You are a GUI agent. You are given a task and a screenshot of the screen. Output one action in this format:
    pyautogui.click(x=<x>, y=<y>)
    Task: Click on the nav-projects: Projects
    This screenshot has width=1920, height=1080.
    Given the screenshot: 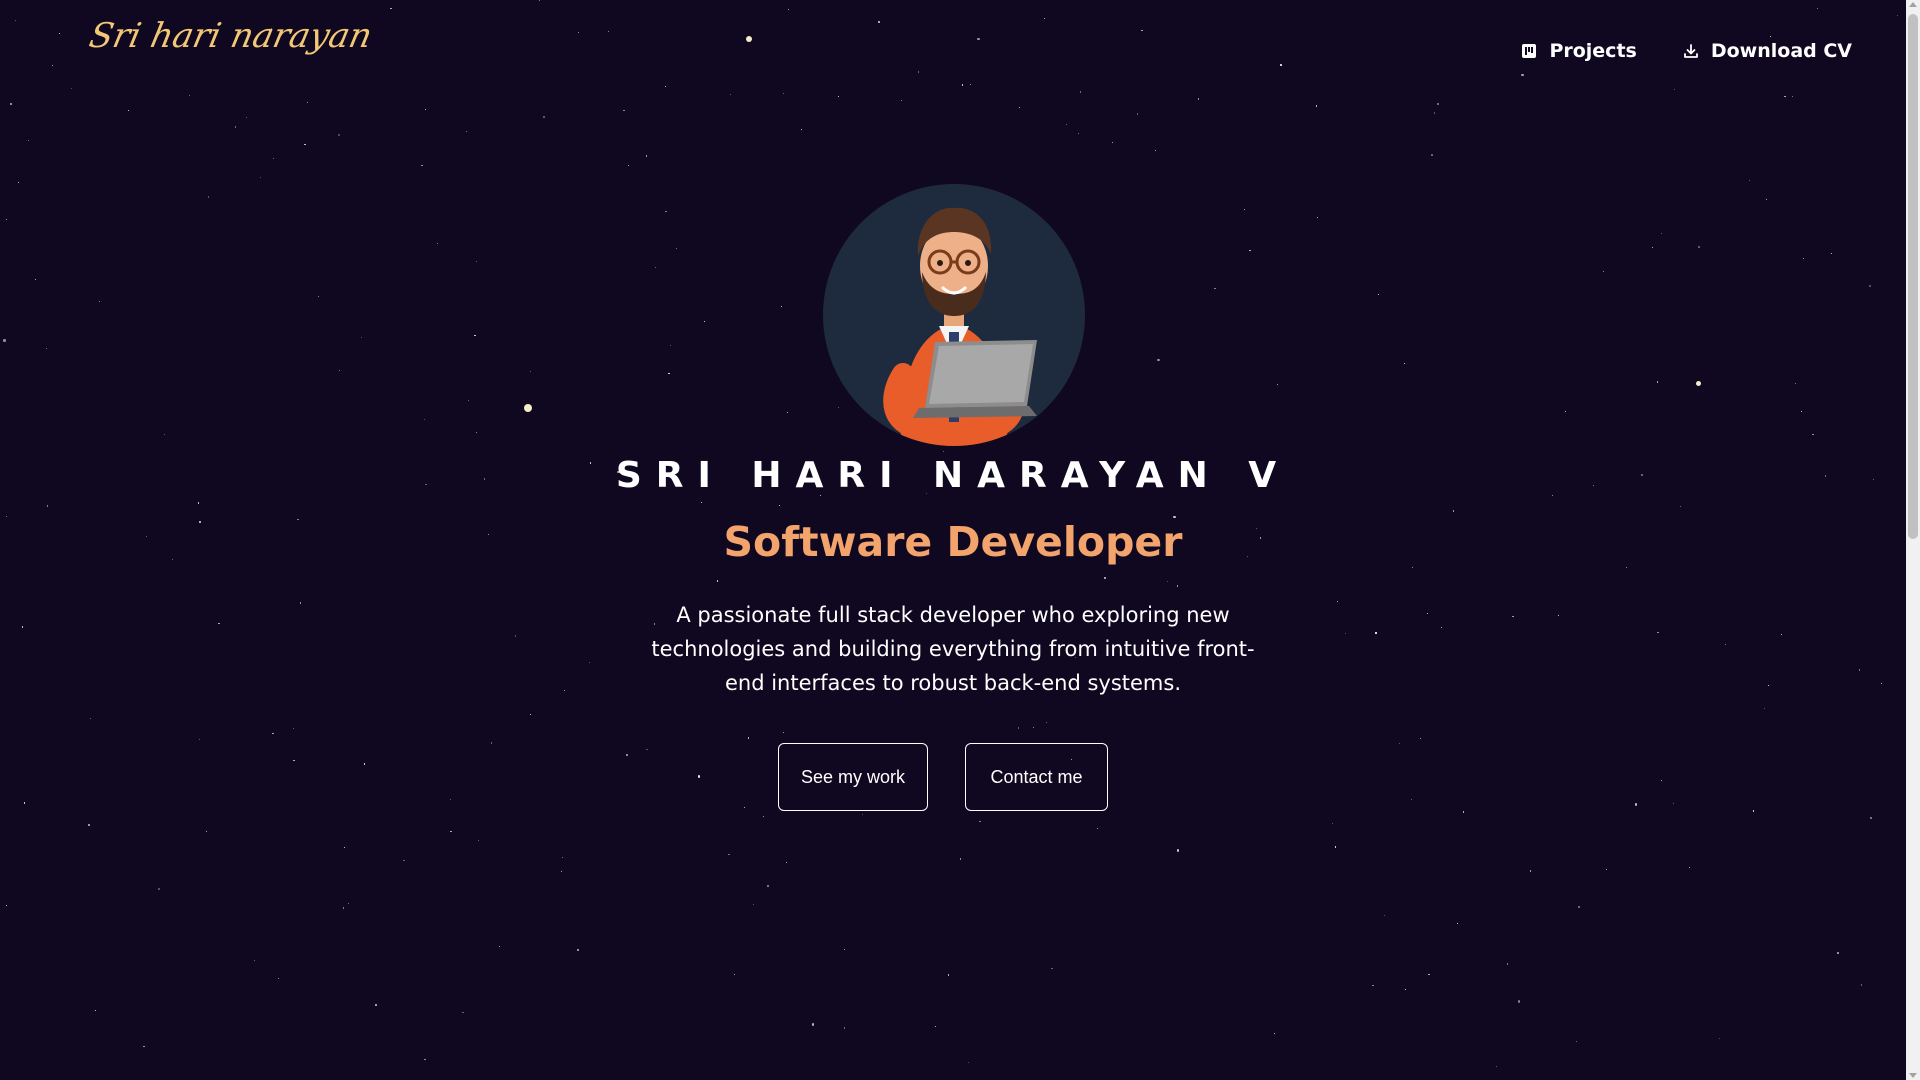 What is the action you would take?
    pyautogui.click(x=1579, y=51)
    